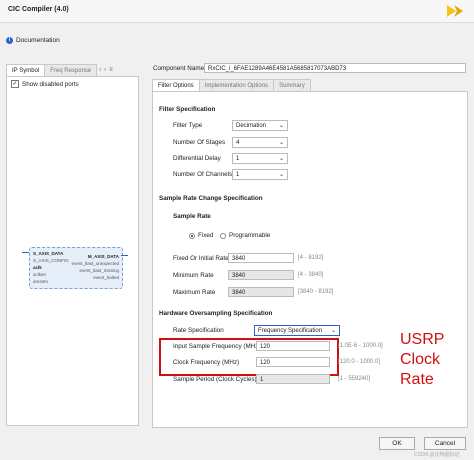 Image resolution: width=474 pixels, height=460 pixels. What do you see at coordinates (51, 260) in the screenshot?
I see `port-s-axis-config: S_AXIS_CONFIG` at bounding box center [51, 260].